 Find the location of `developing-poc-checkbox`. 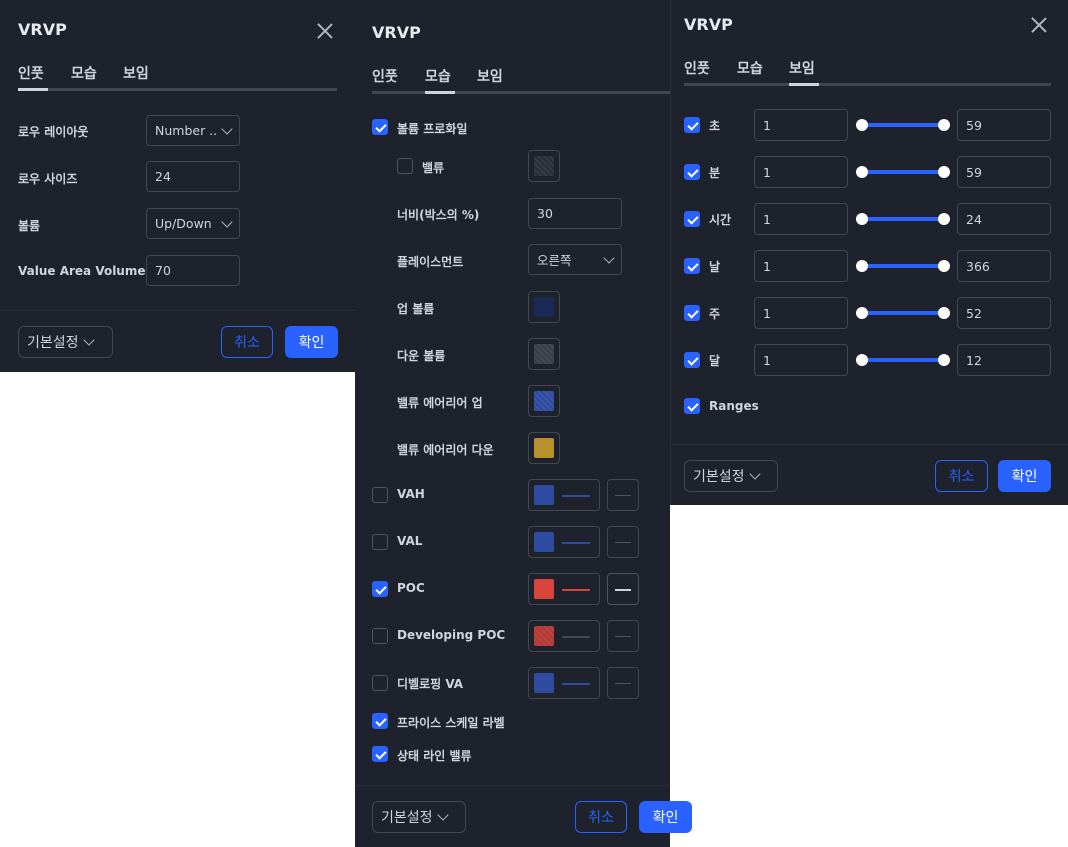

developing-poc-checkbox is located at coordinates (380, 636).